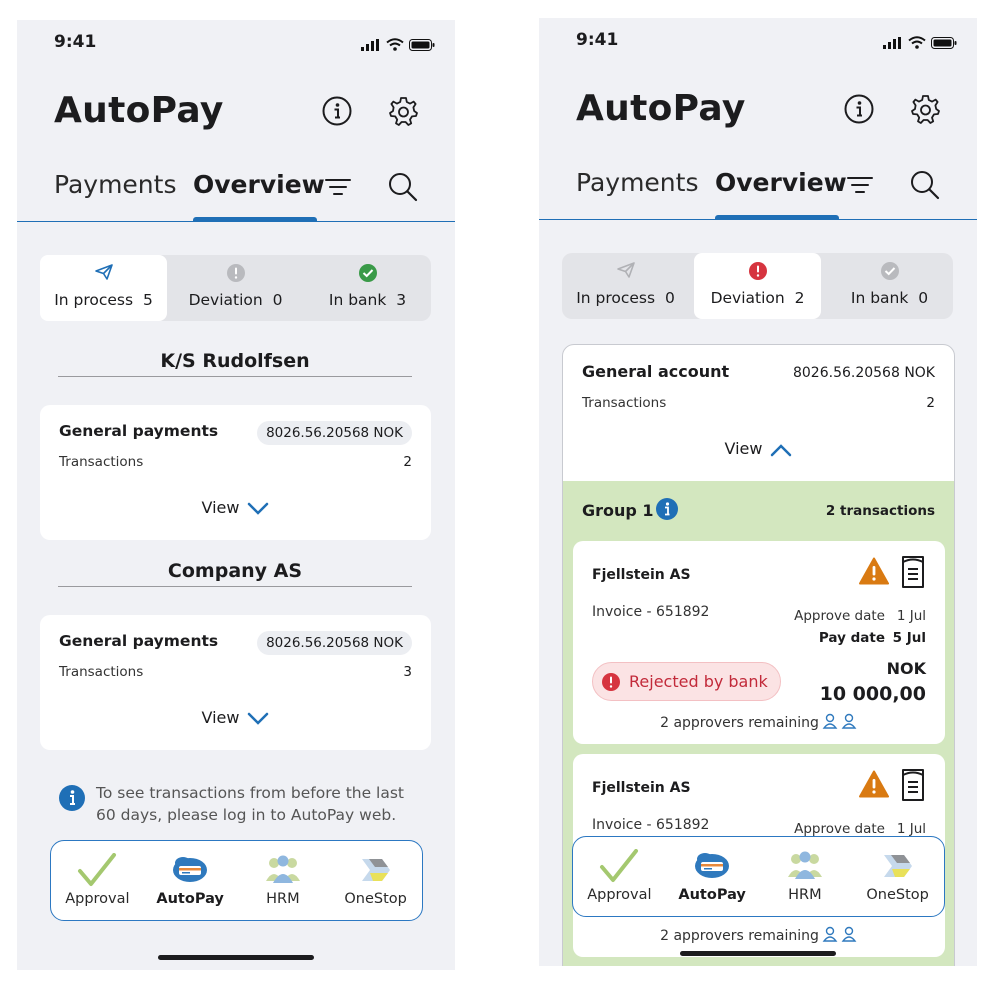 This screenshot has width=999, height=990. I want to click on group-transaction-count: 2 transactions, so click(880, 511).